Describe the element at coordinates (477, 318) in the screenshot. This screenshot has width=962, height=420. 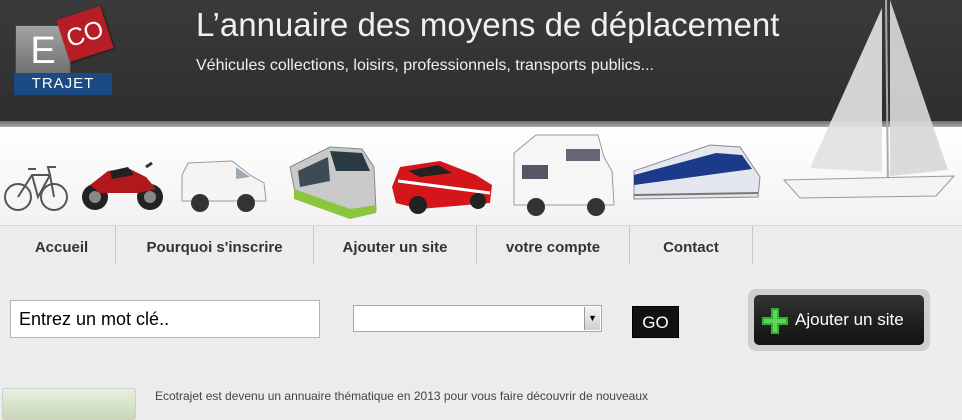
I see `category-select: ▼` at that location.